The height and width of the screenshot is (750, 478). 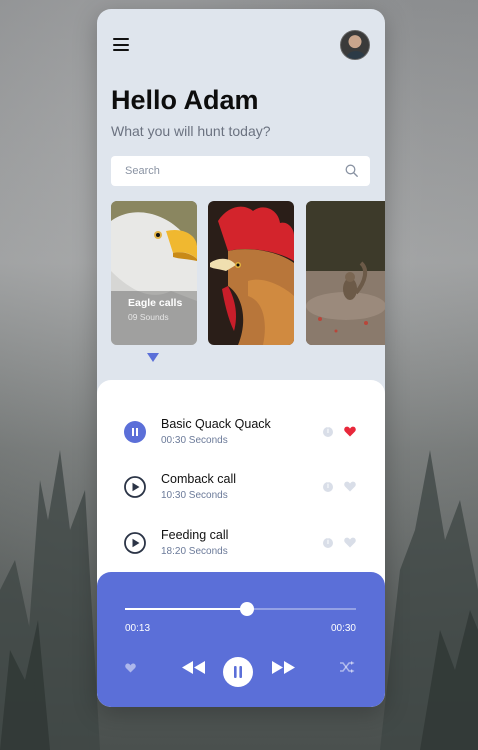 What do you see at coordinates (241, 551) in the screenshot?
I see `track-row: Feeding call 18:20 Seconds i` at bounding box center [241, 551].